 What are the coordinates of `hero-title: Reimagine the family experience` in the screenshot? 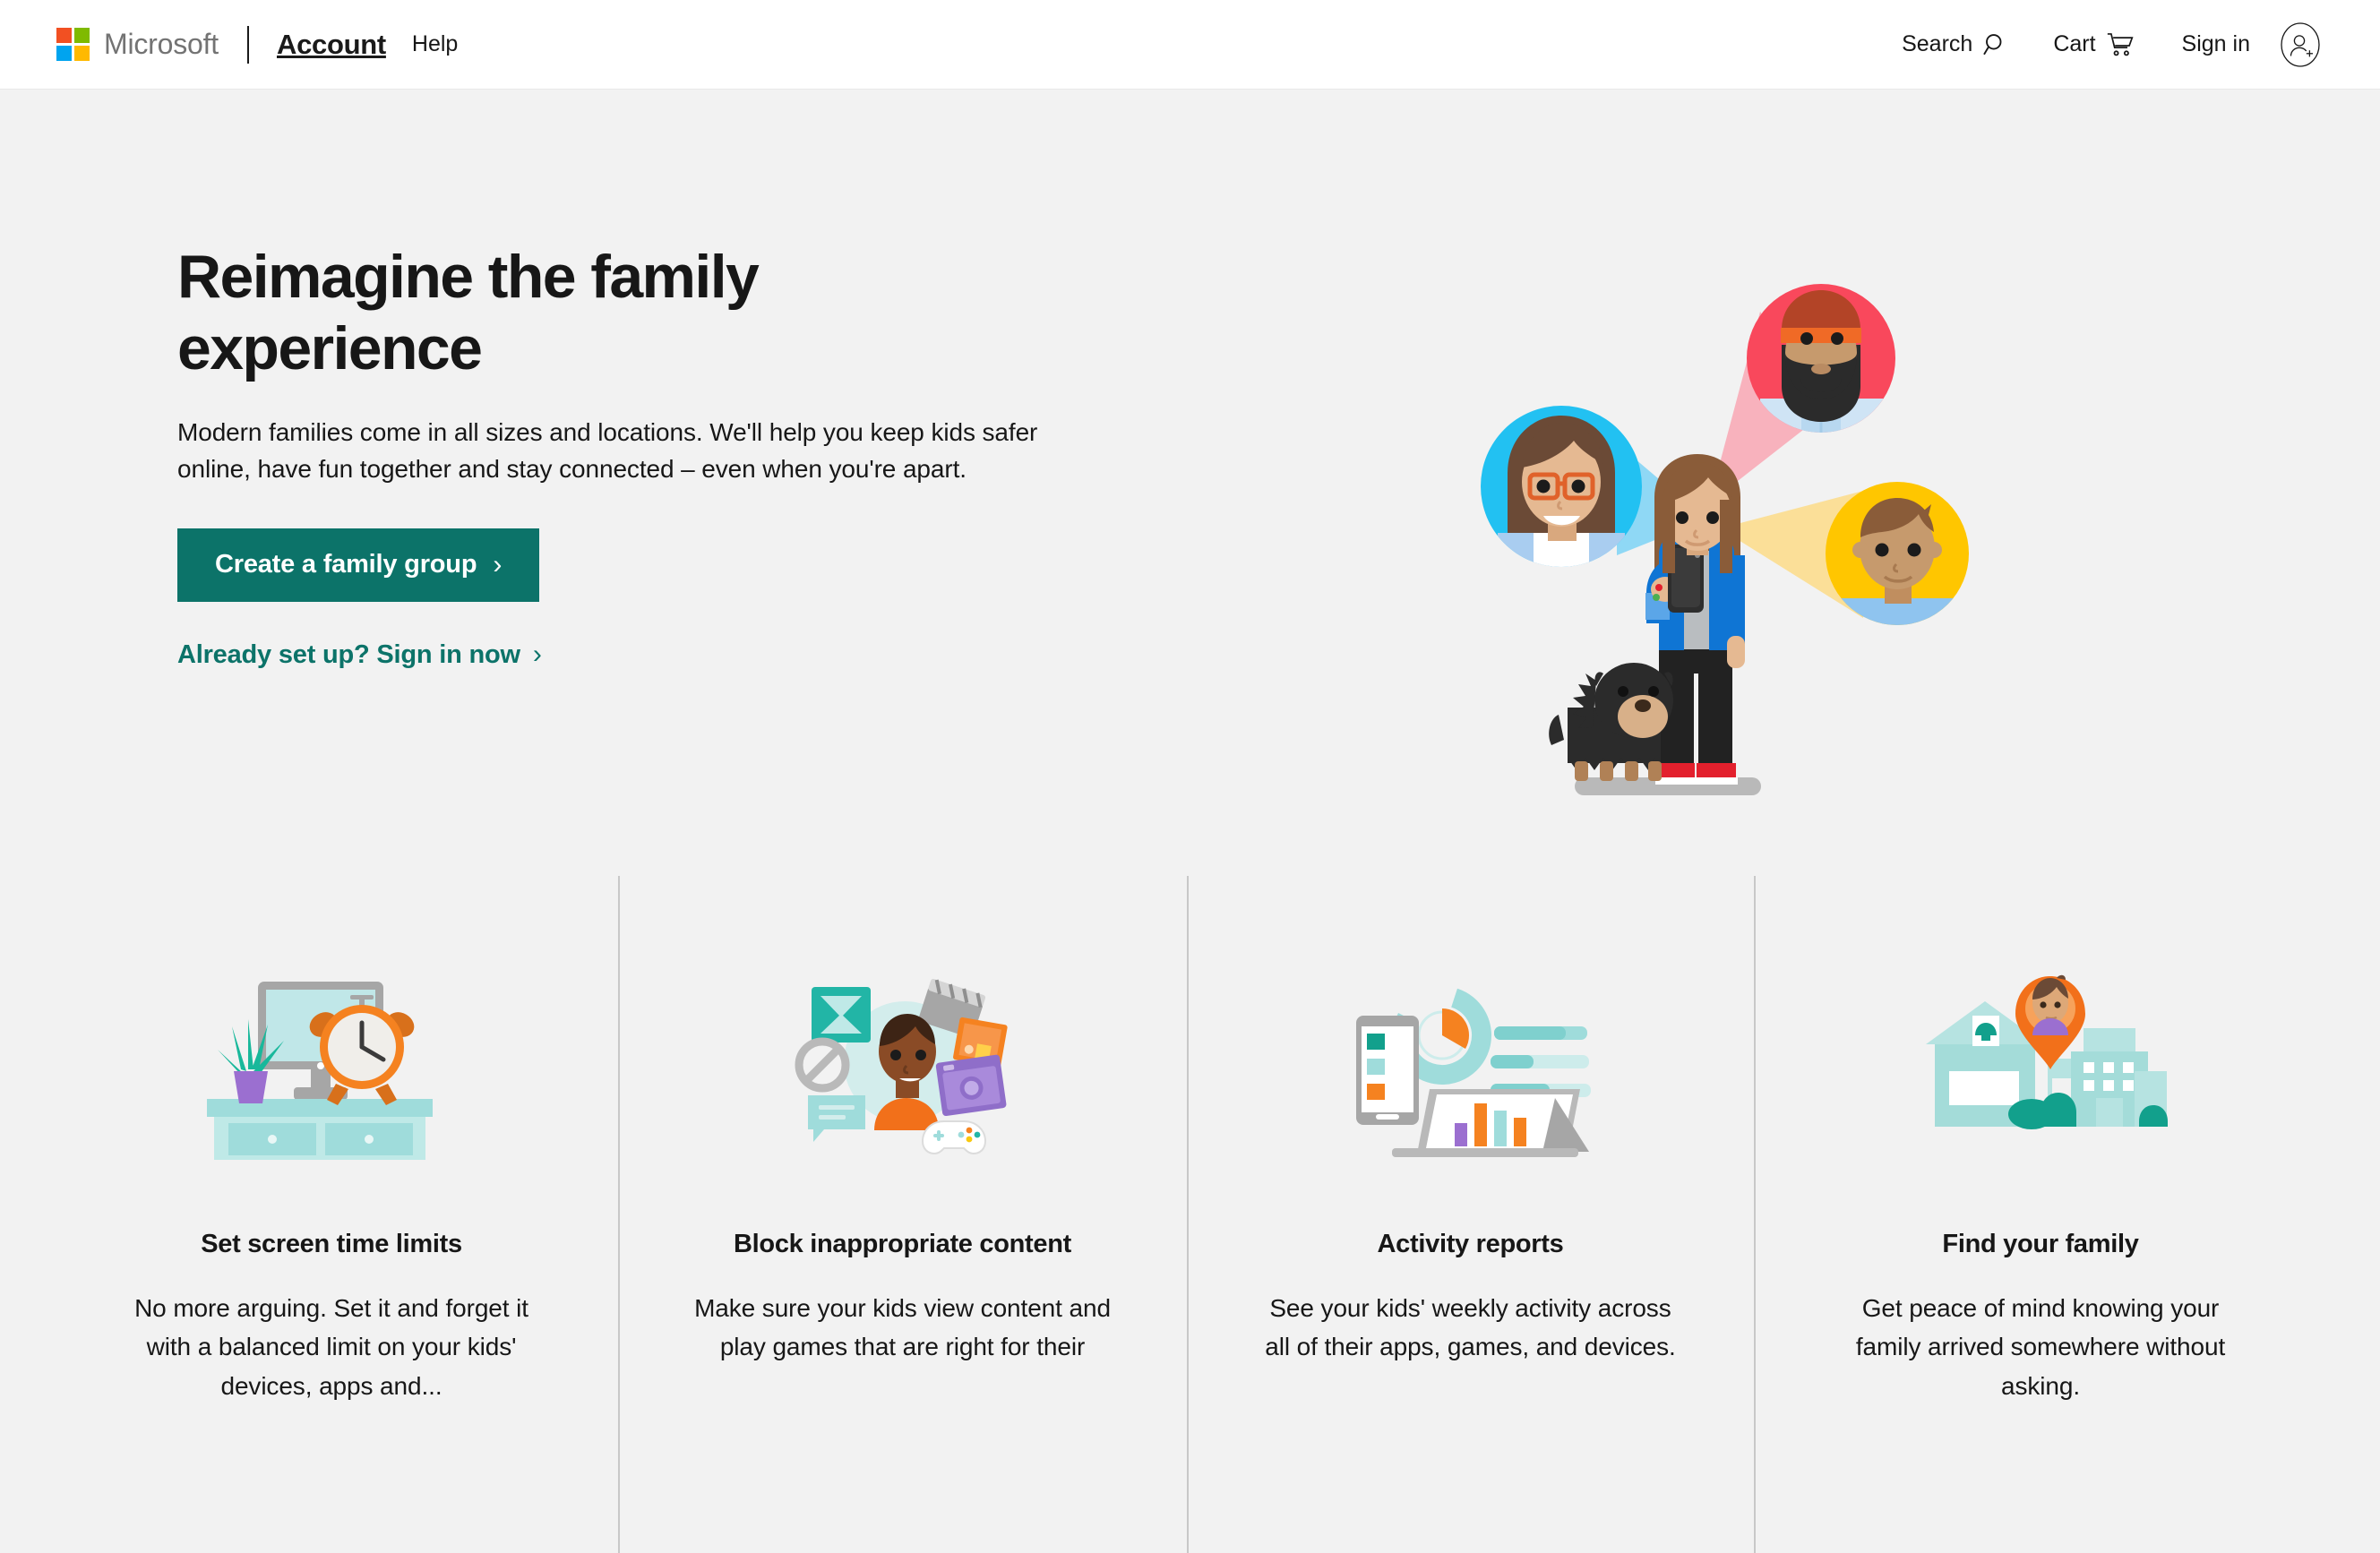 It's located at (469, 312).